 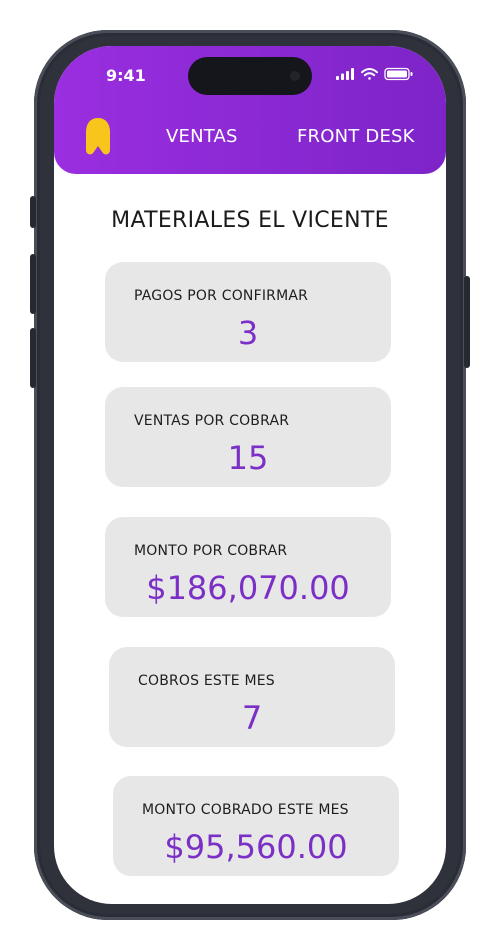 I want to click on dynamic-island, so click(x=250, y=76).